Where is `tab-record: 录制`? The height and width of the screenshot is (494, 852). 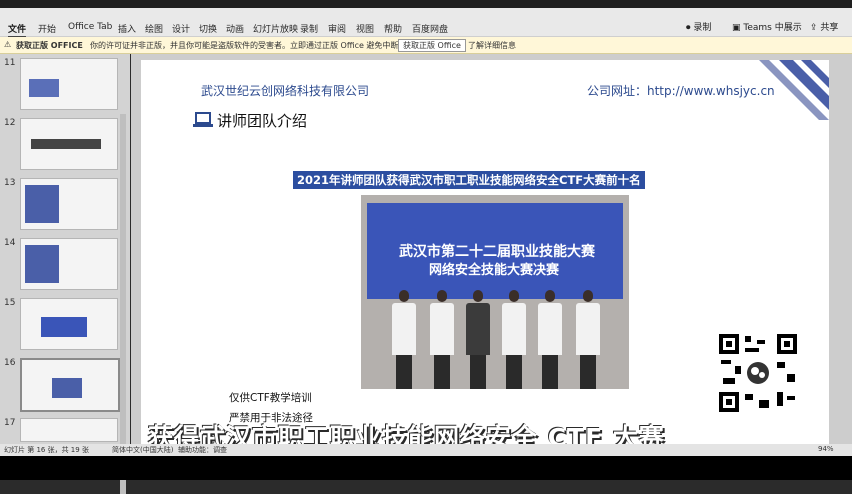
tab-record: 录制 is located at coordinates (309, 28).